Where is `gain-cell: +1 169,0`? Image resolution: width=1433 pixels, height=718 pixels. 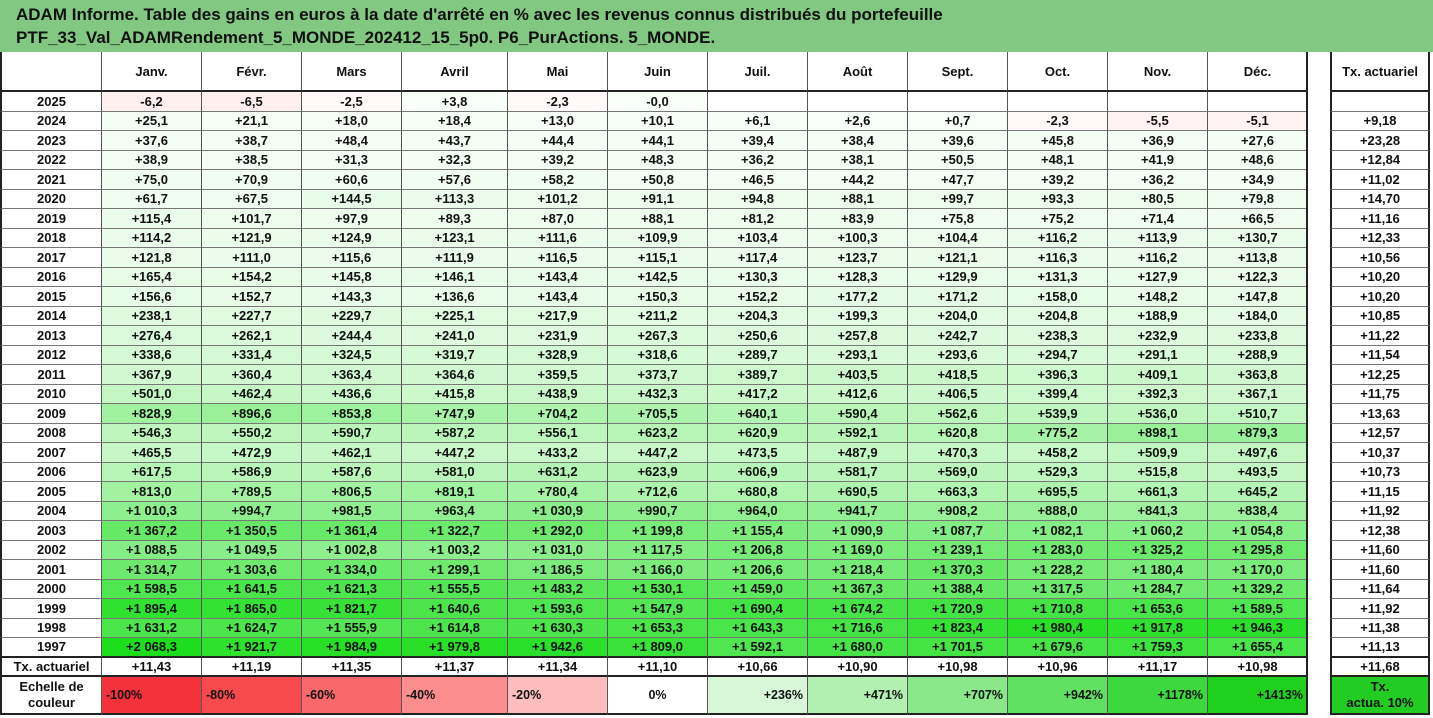 gain-cell: +1 169,0 is located at coordinates (858, 550).